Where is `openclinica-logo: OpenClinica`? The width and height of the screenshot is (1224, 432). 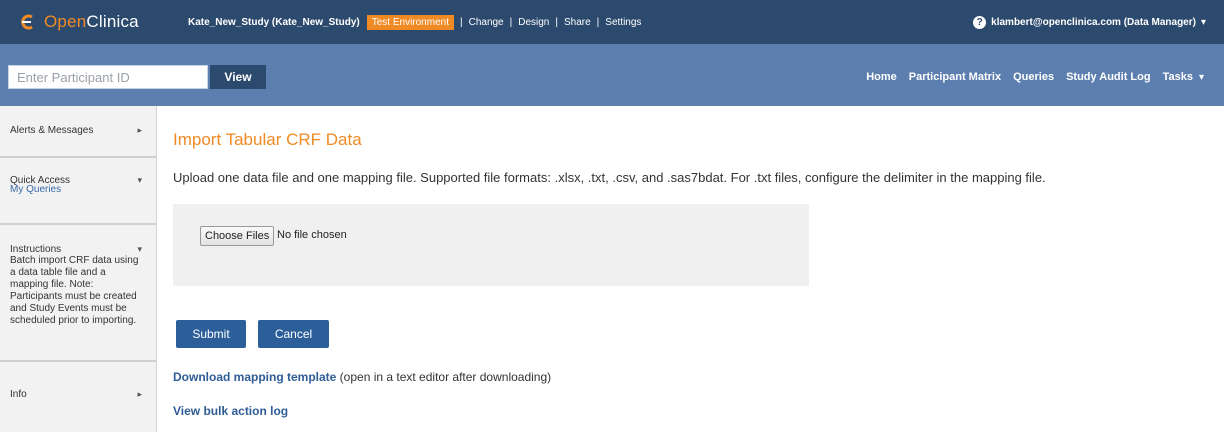 openclinica-logo: OpenClinica is located at coordinates (78, 22).